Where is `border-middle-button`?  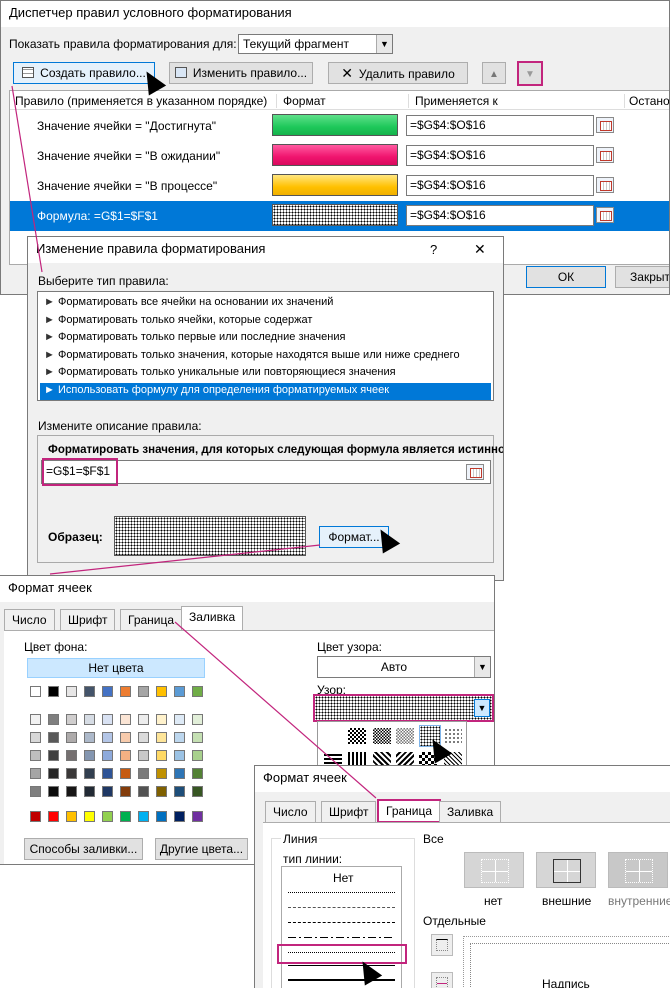
border-middle-button is located at coordinates (442, 980).